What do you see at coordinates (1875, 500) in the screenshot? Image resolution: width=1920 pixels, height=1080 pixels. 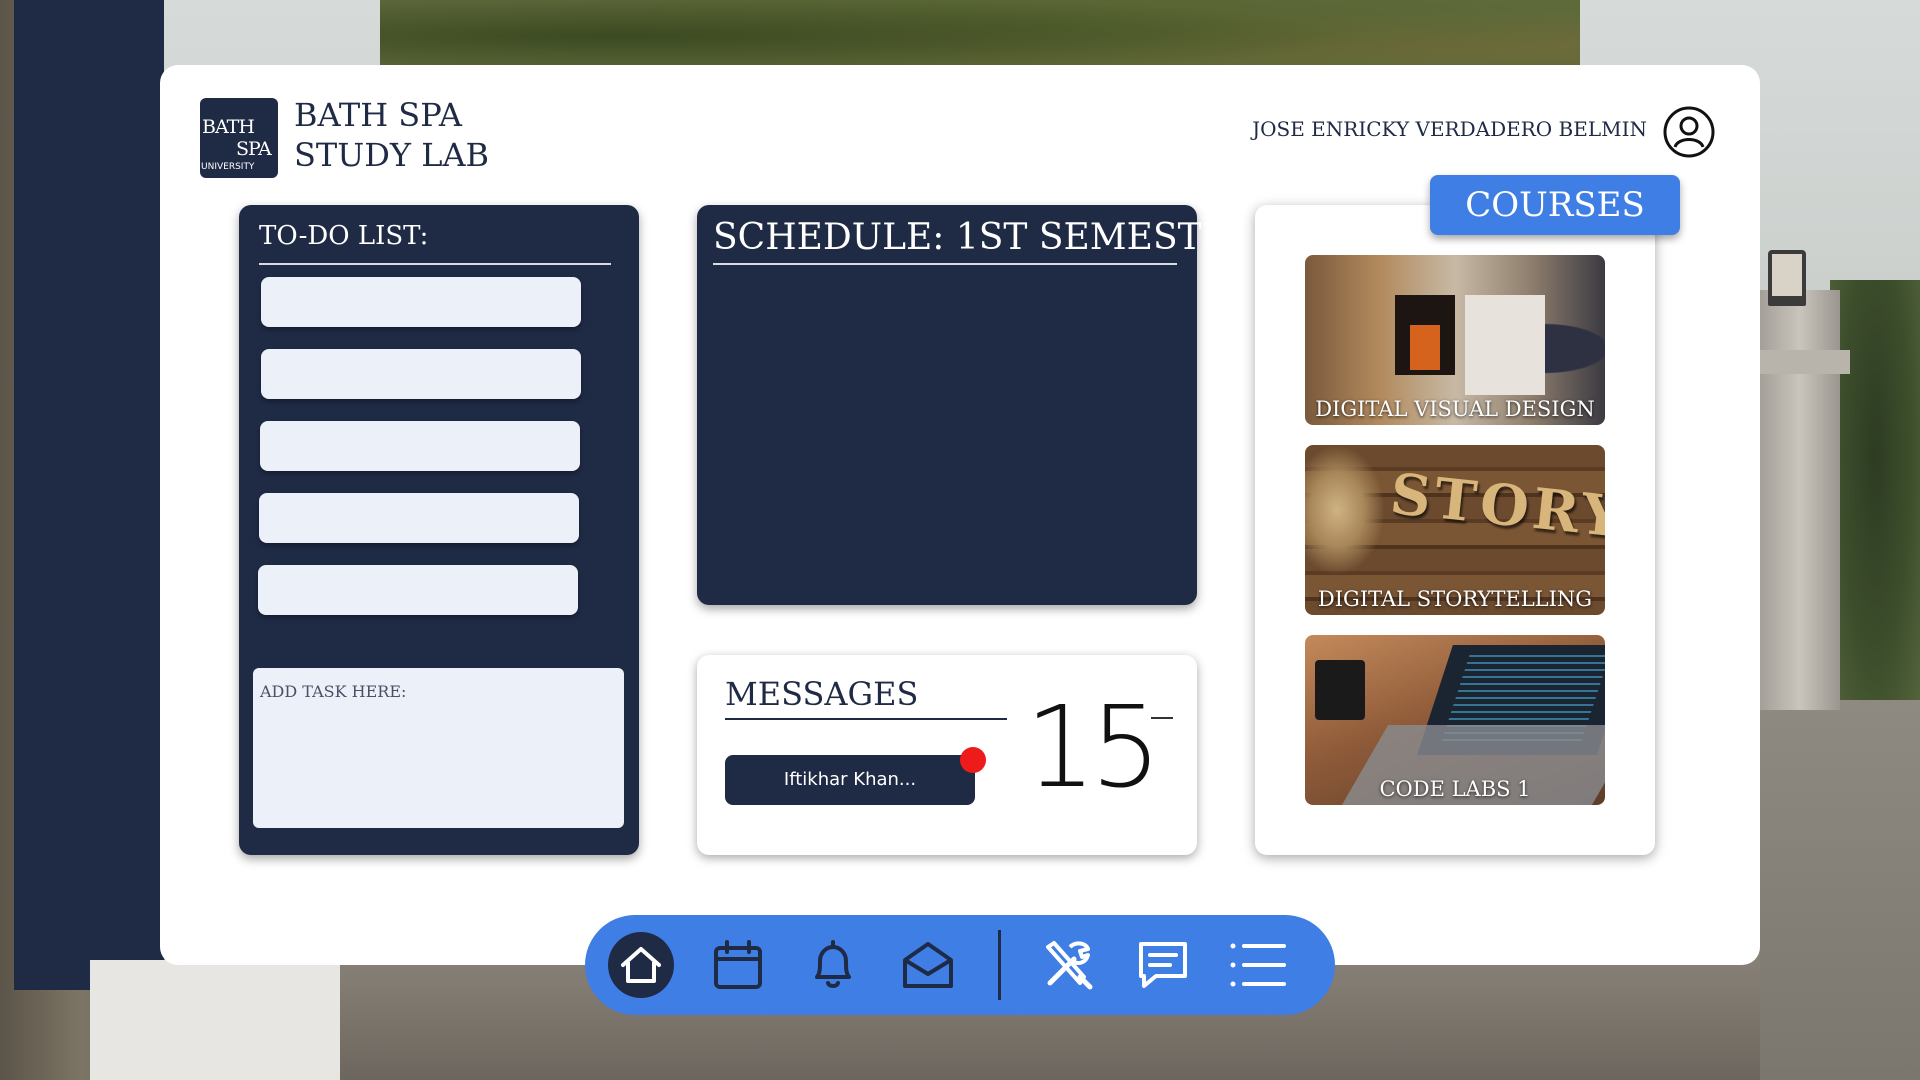 I see `background-trees-right` at bounding box center [1875, 500].